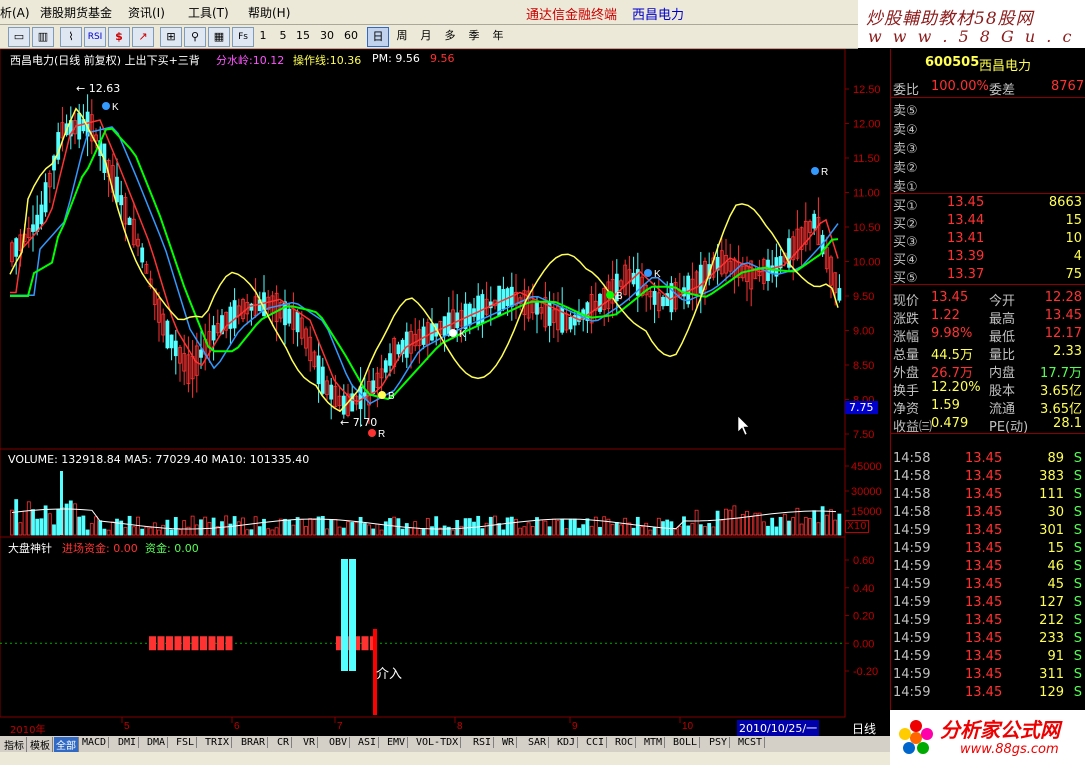  Describe the element at coordinates (66, 744) in the screenshot. I see `indicator-tab: 全部` at that location.